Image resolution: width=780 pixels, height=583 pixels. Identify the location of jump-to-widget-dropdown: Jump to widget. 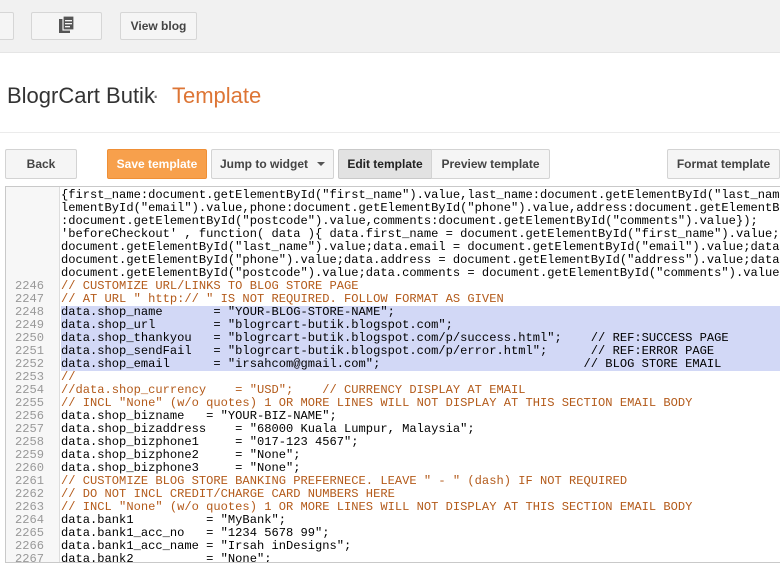
(272, 164).